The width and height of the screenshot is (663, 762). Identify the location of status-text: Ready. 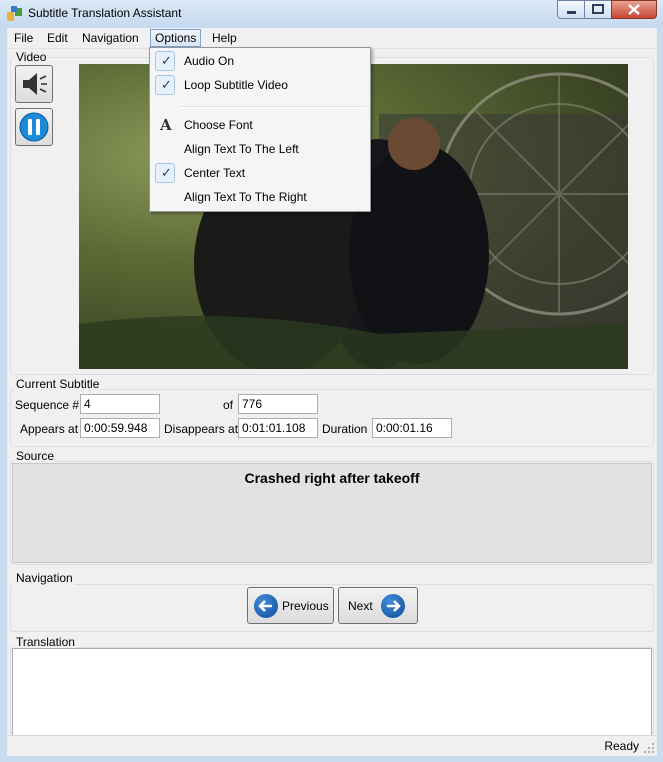
(621, 746).